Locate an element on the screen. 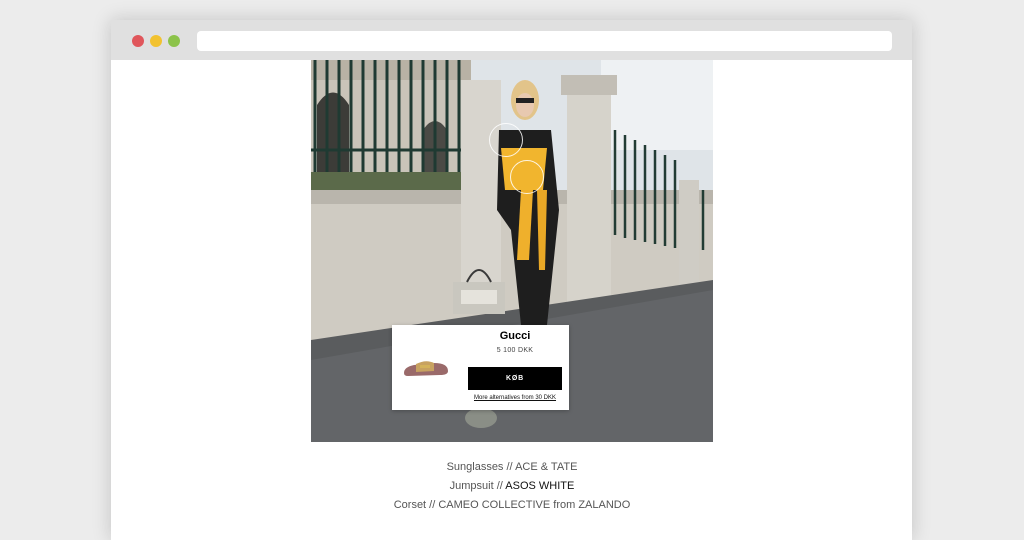 The image size is (1024, 540). credit-line: Sunglasses // ACE & TATE is located at coordinates (512, 467).